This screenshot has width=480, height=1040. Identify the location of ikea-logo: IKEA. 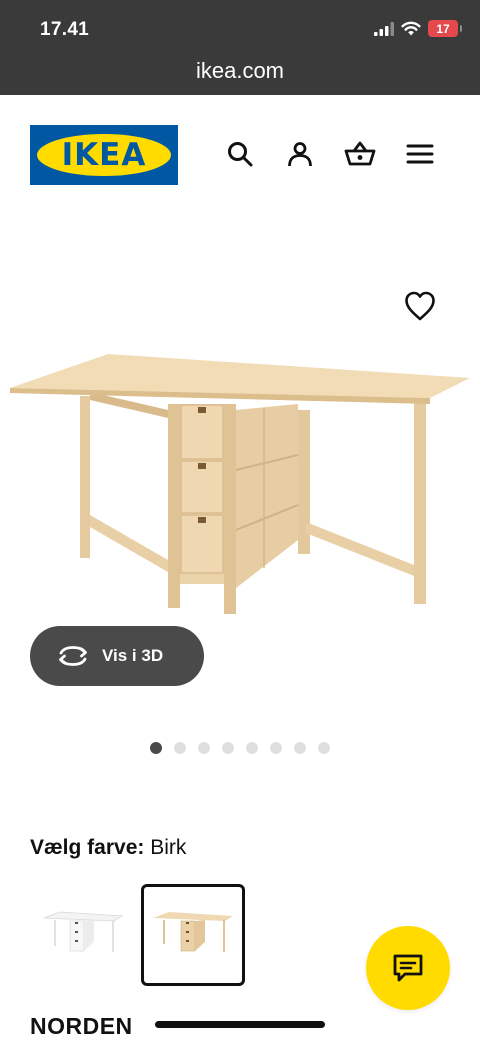
(104, 155).